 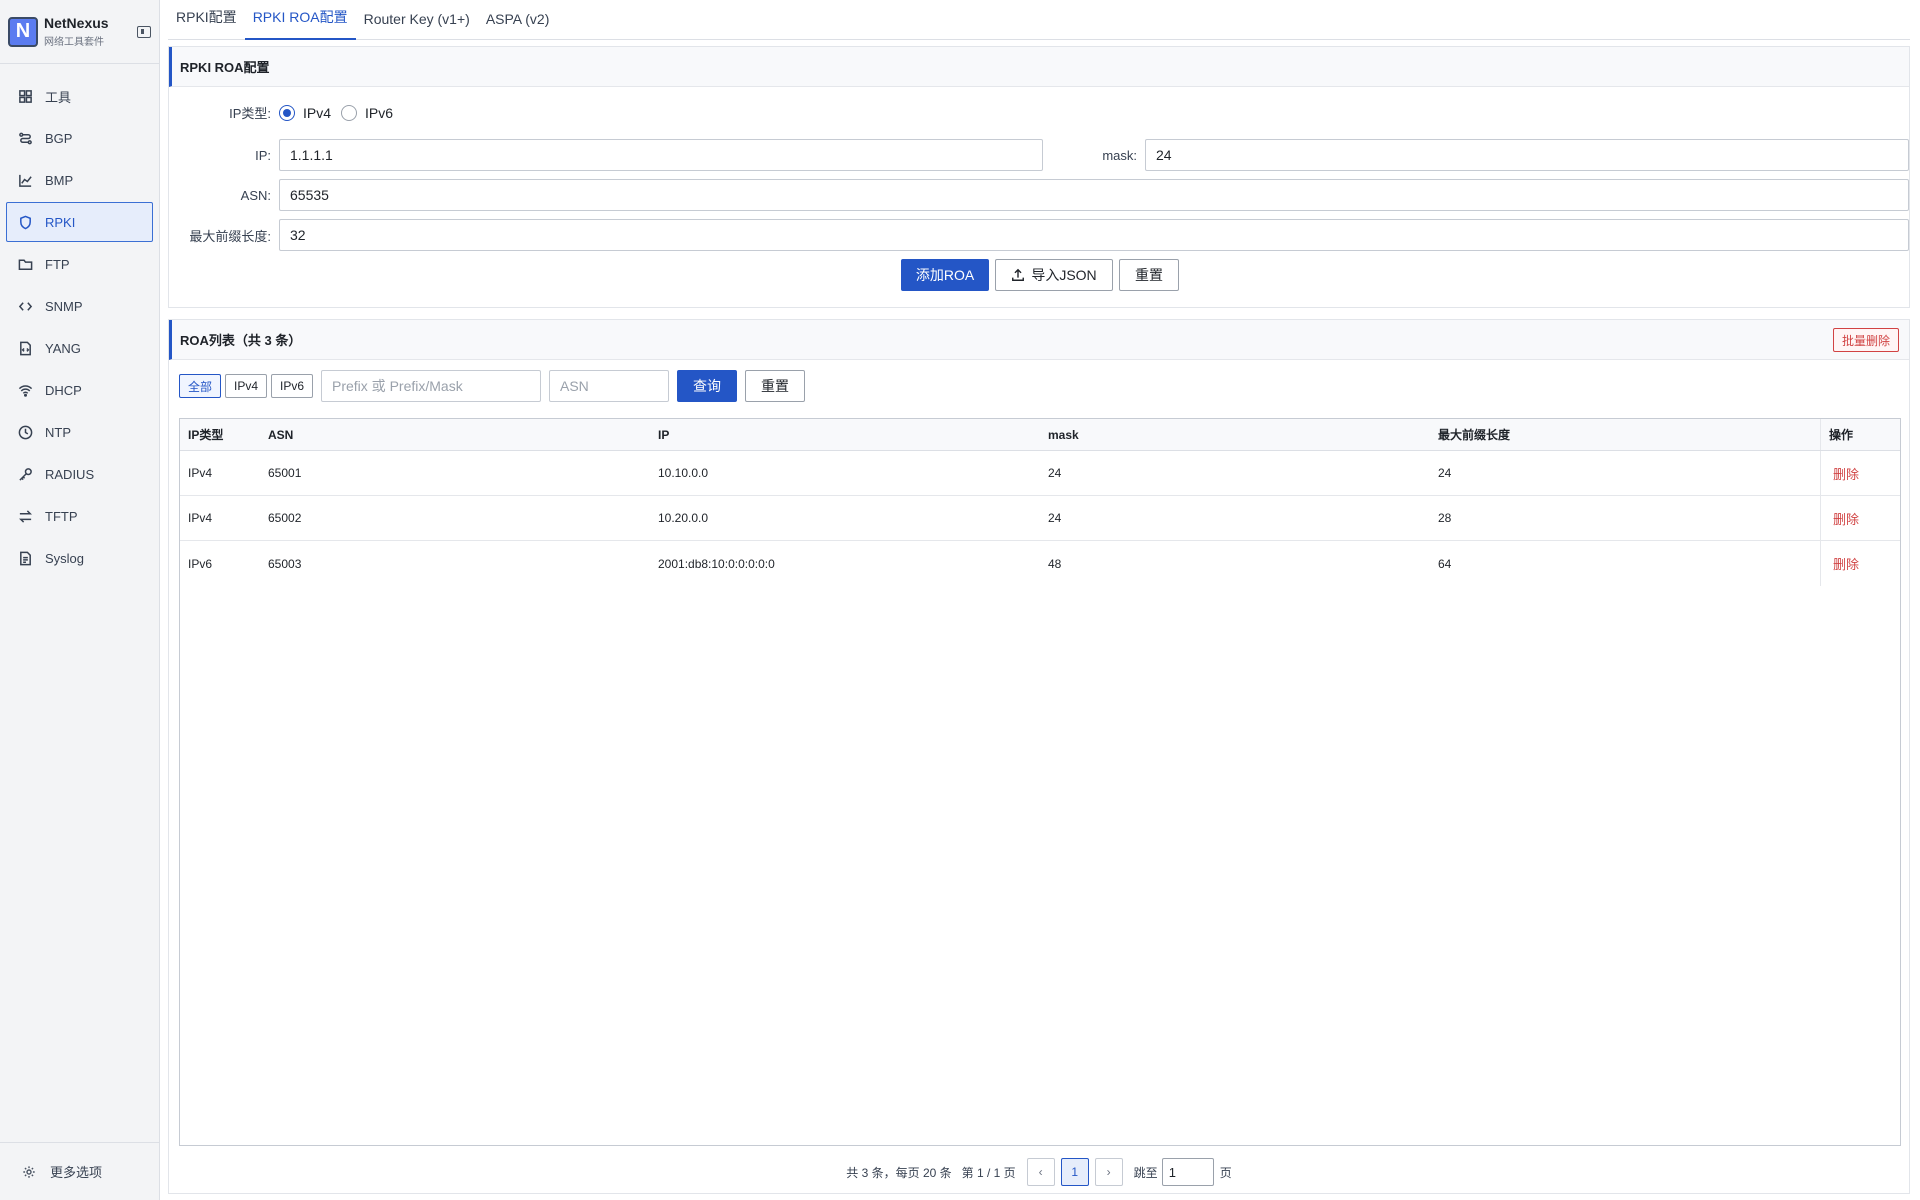 I want to click on panel-title: RPKI ROA配置, so click(x=1039, y=67).